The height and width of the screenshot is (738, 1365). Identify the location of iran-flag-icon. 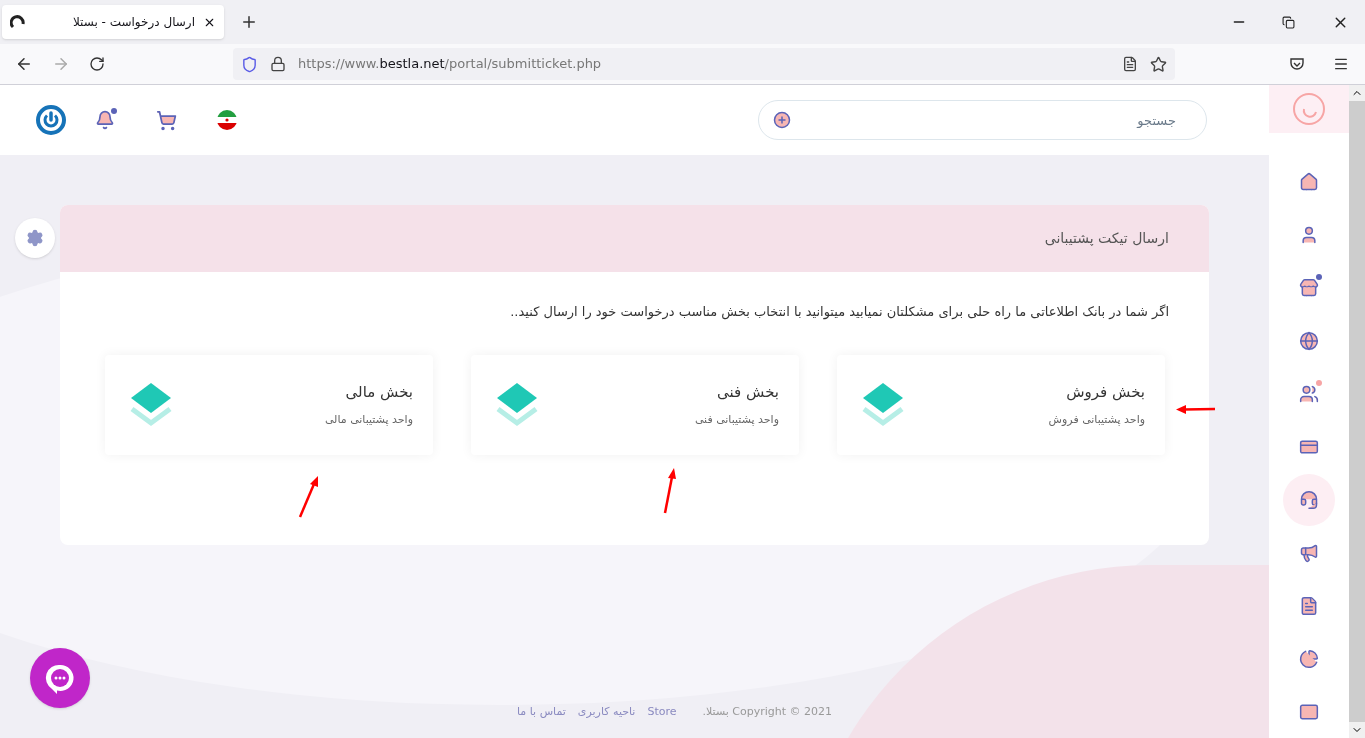
(227, 120).